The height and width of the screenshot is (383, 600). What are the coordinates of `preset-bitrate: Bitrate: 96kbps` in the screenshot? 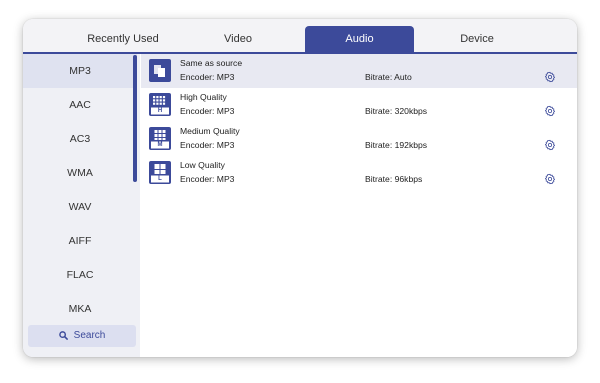 It's located at (394, 179).